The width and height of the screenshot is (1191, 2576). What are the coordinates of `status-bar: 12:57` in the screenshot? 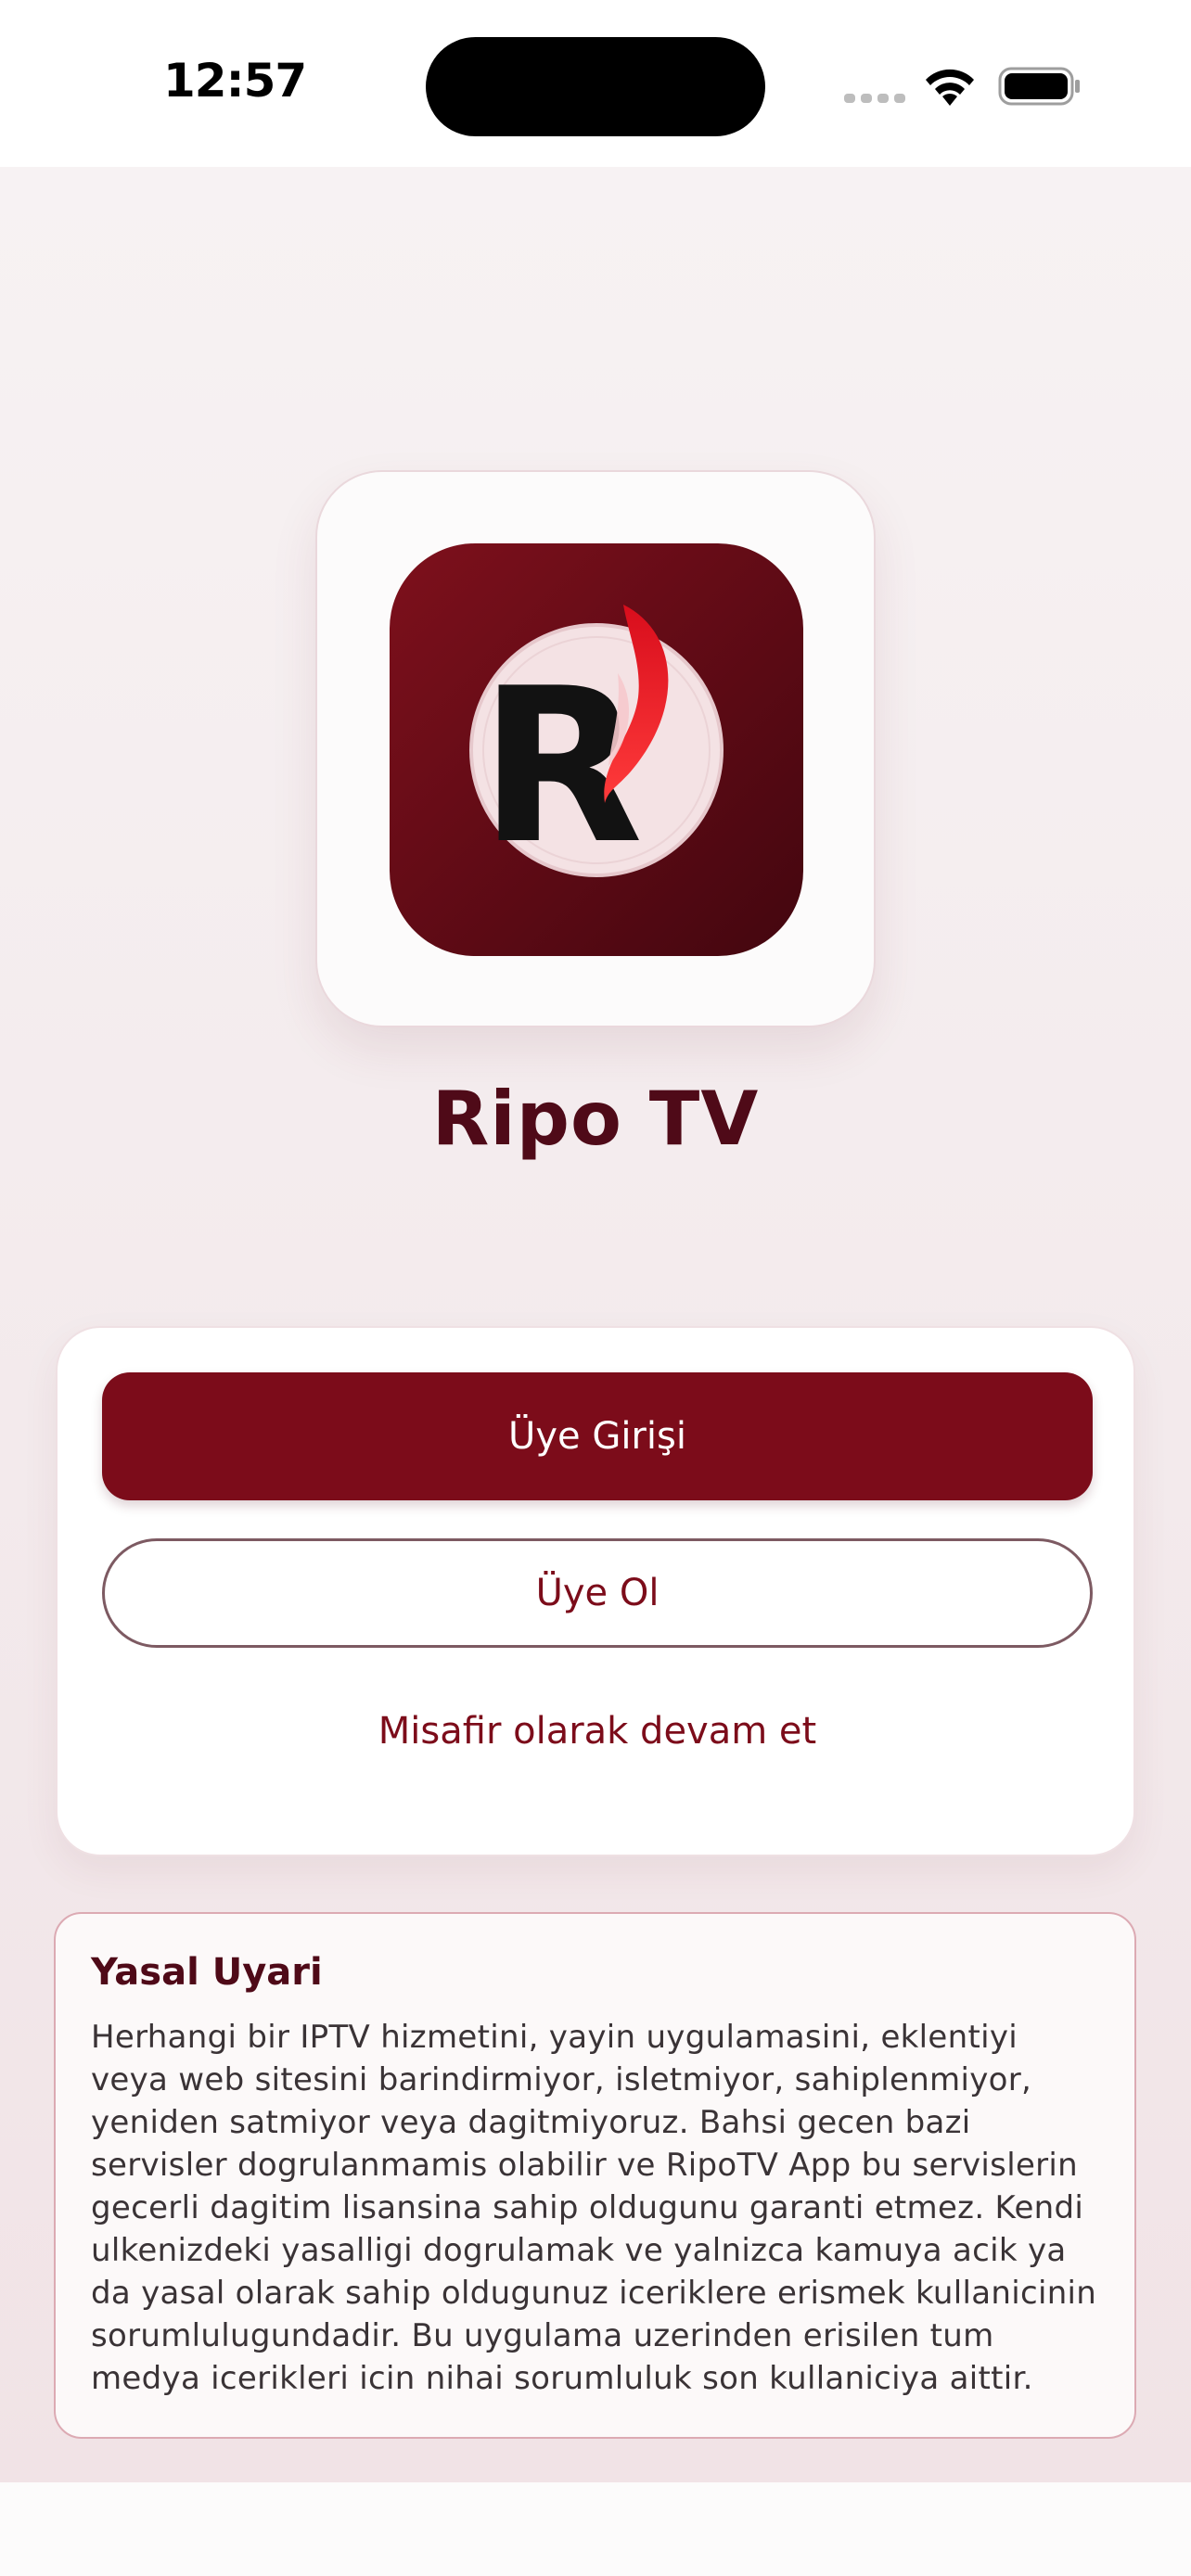 It's located at (595, 84).